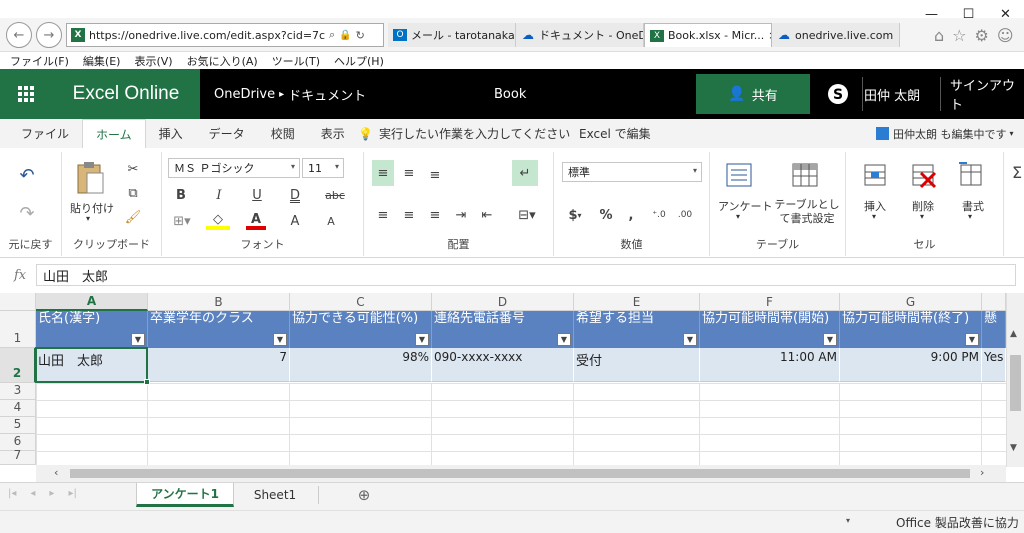 The height and width of the screenshot is (533, 1024). What do you see at coordinates (295, 221) in the screenshot?
I see `grow-font-button: A` at bounding box center [295, 221].